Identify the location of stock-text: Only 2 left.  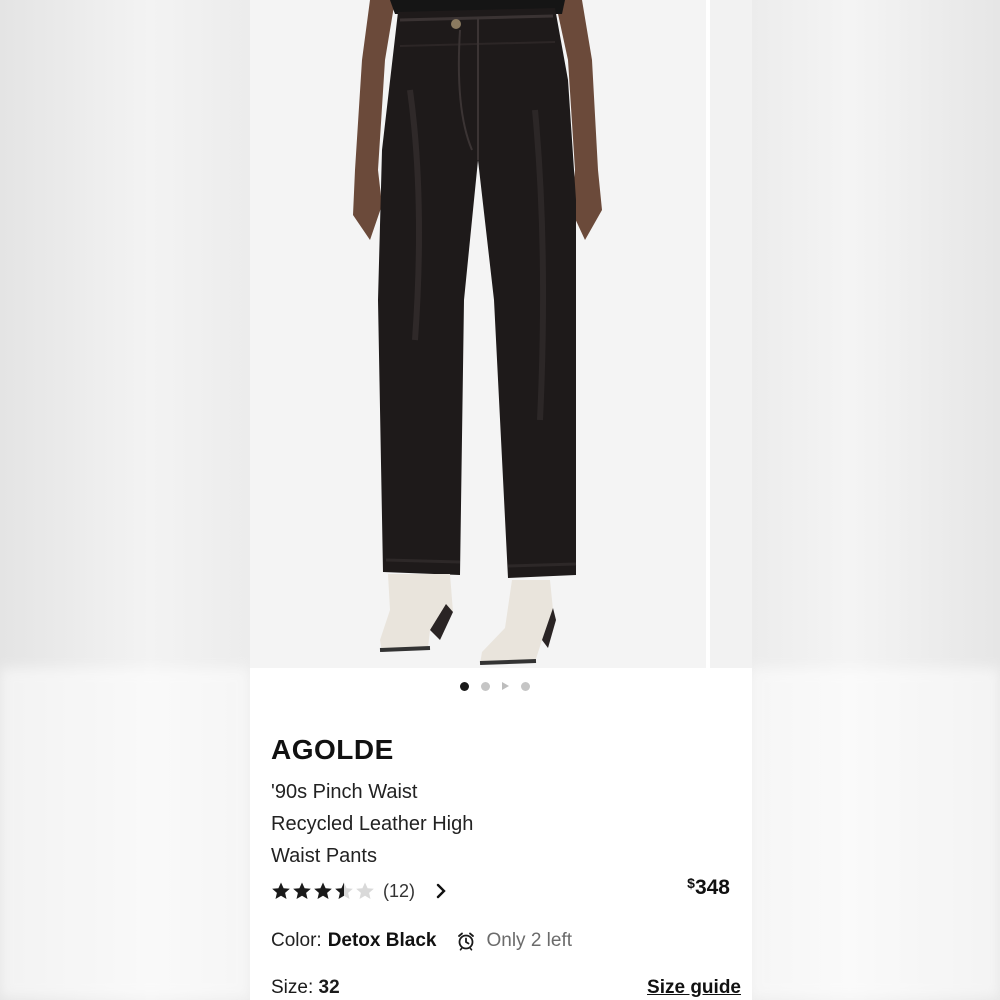
(529, 940).